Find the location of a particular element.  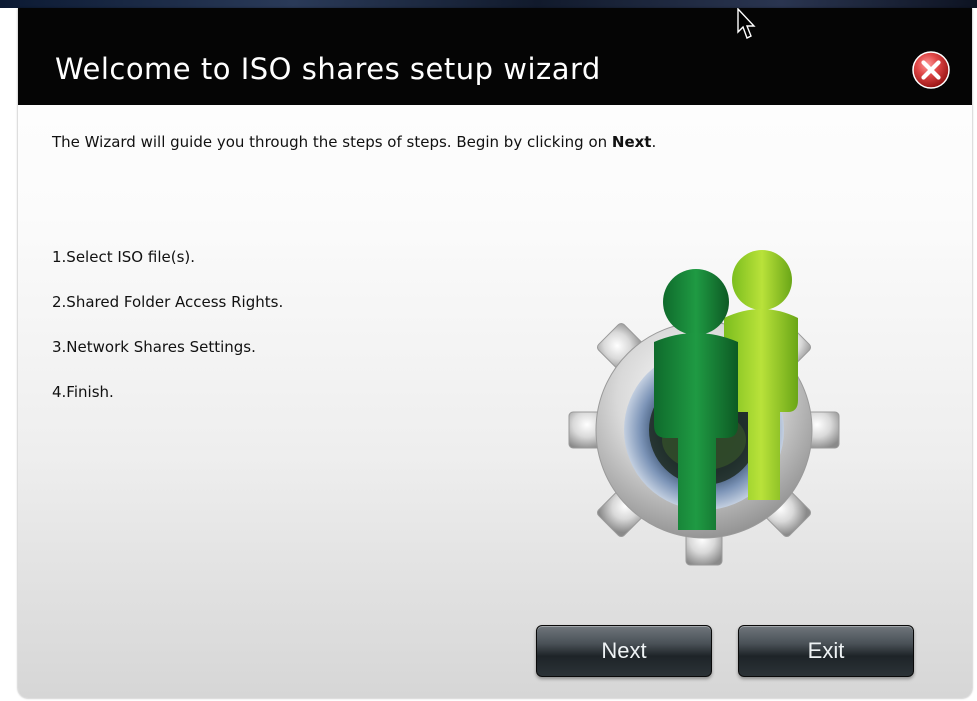

dialog-title: Welcome to ISO shares setup wizard is located at coordinates (328, 69).